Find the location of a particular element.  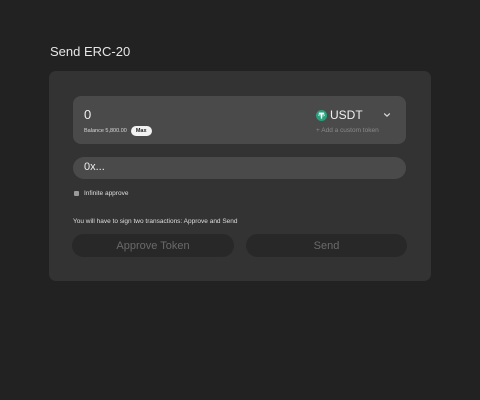

approve-token-button: Approve Token is located at coordinates (153, 245).